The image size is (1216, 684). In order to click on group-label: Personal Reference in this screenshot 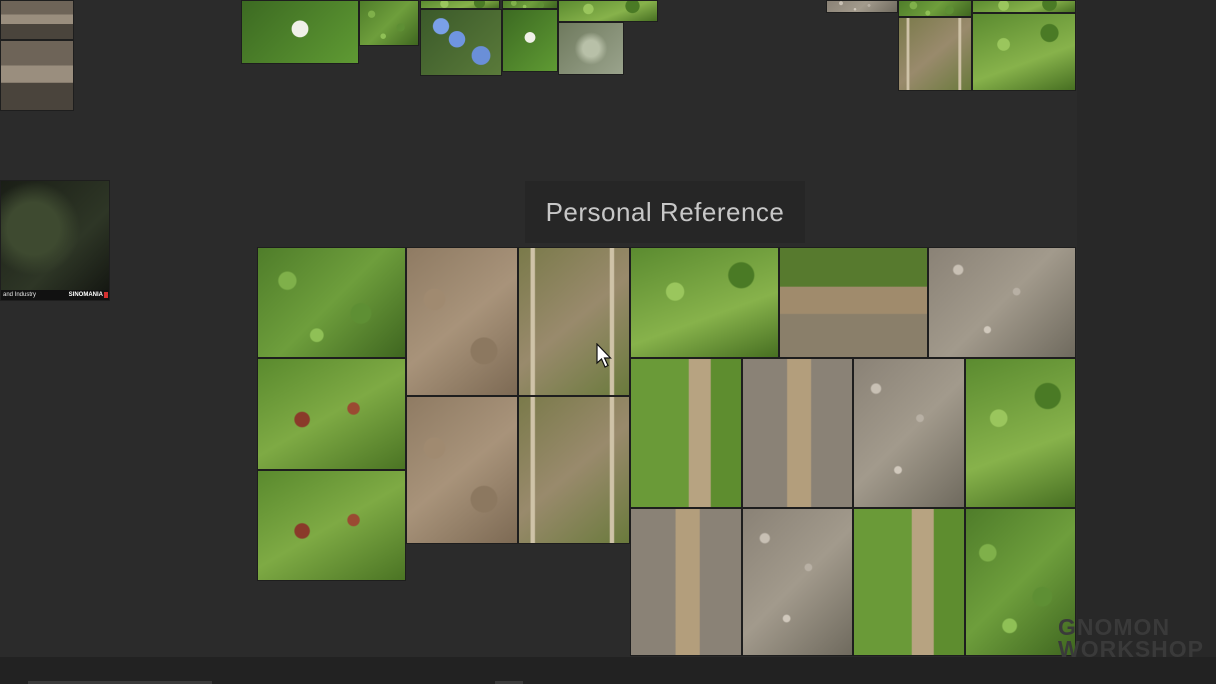, I will do `click(665, 212)`.